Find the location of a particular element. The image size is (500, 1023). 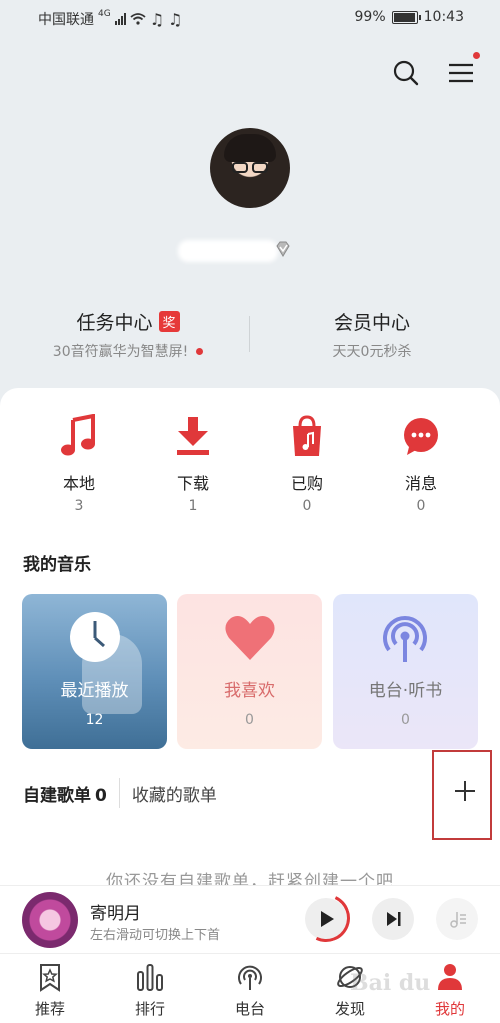

tab-label: 我的 is located at coordinates (449, 1009).